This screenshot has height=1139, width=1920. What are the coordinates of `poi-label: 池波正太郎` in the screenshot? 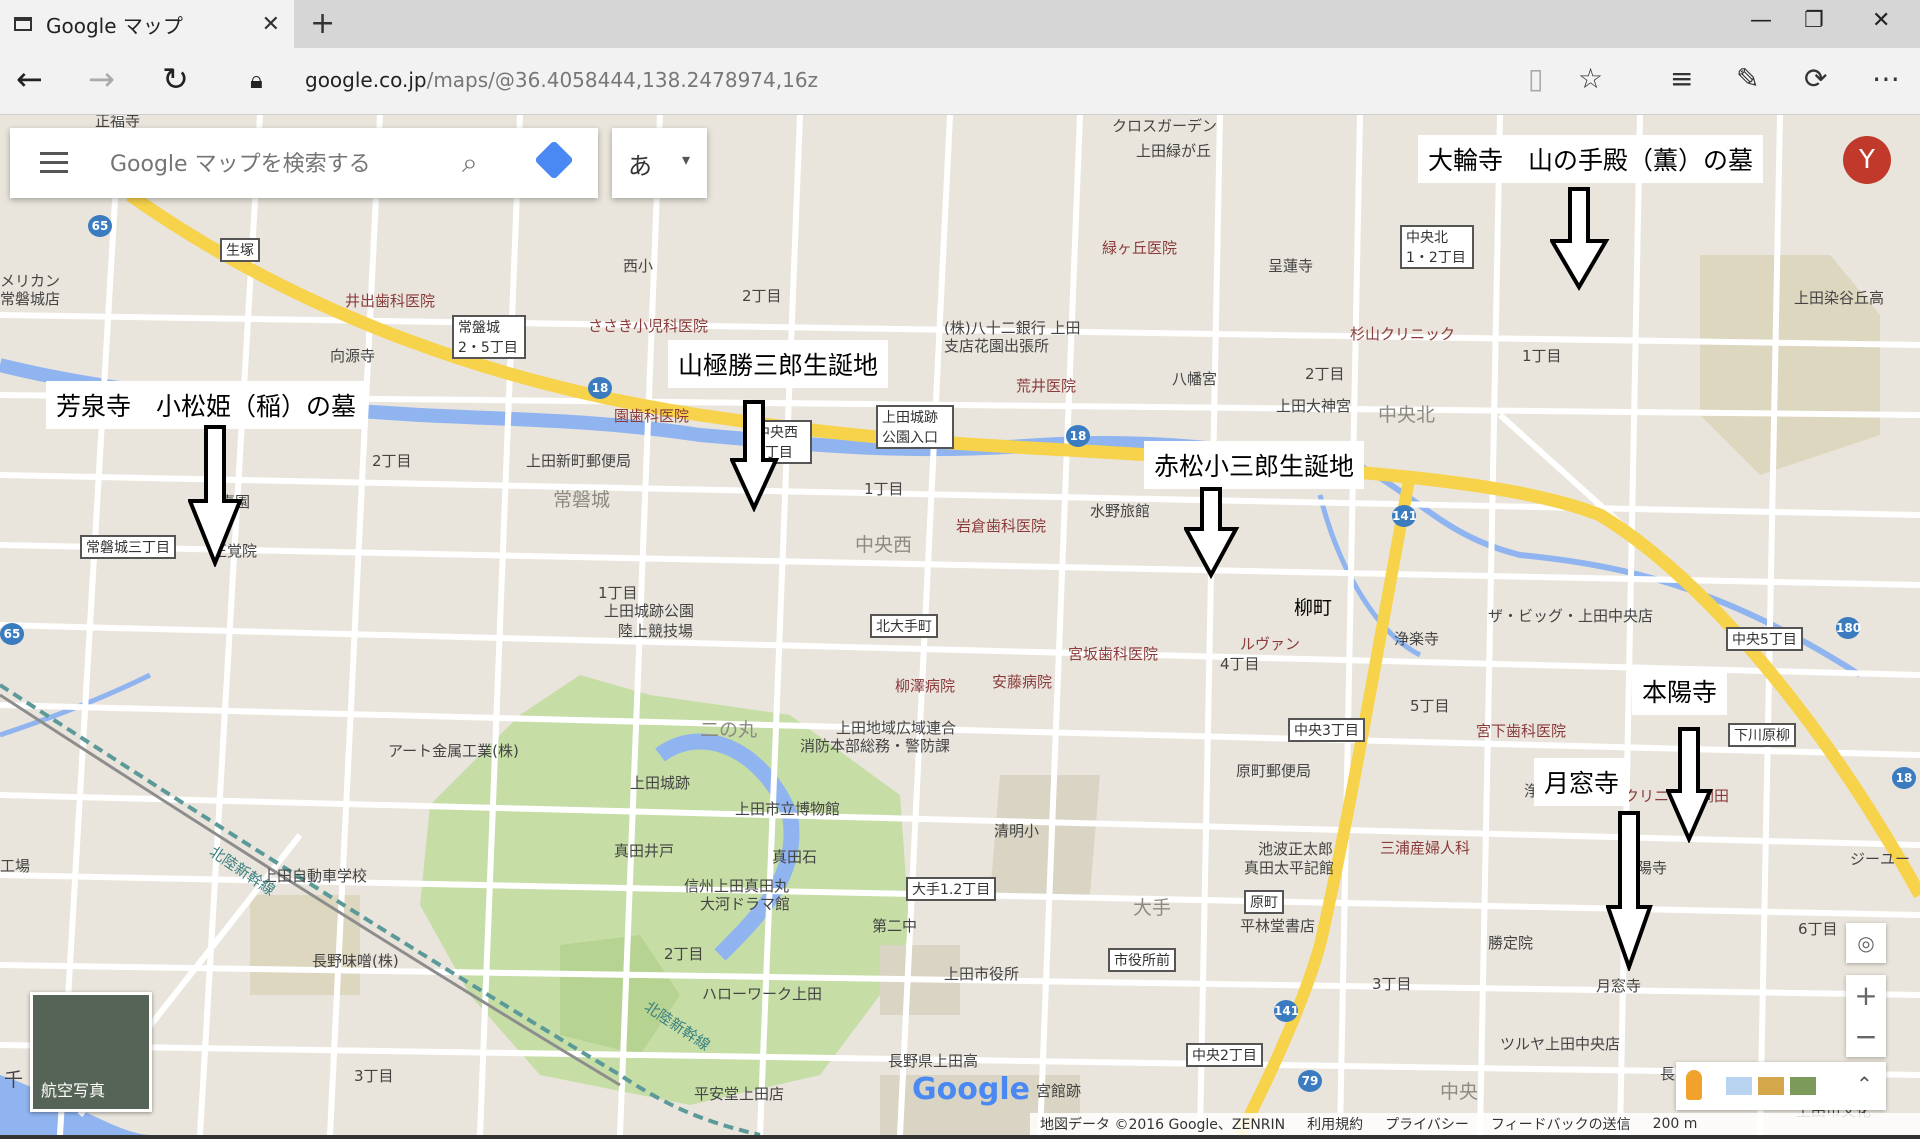 It's located at (1295, 848).